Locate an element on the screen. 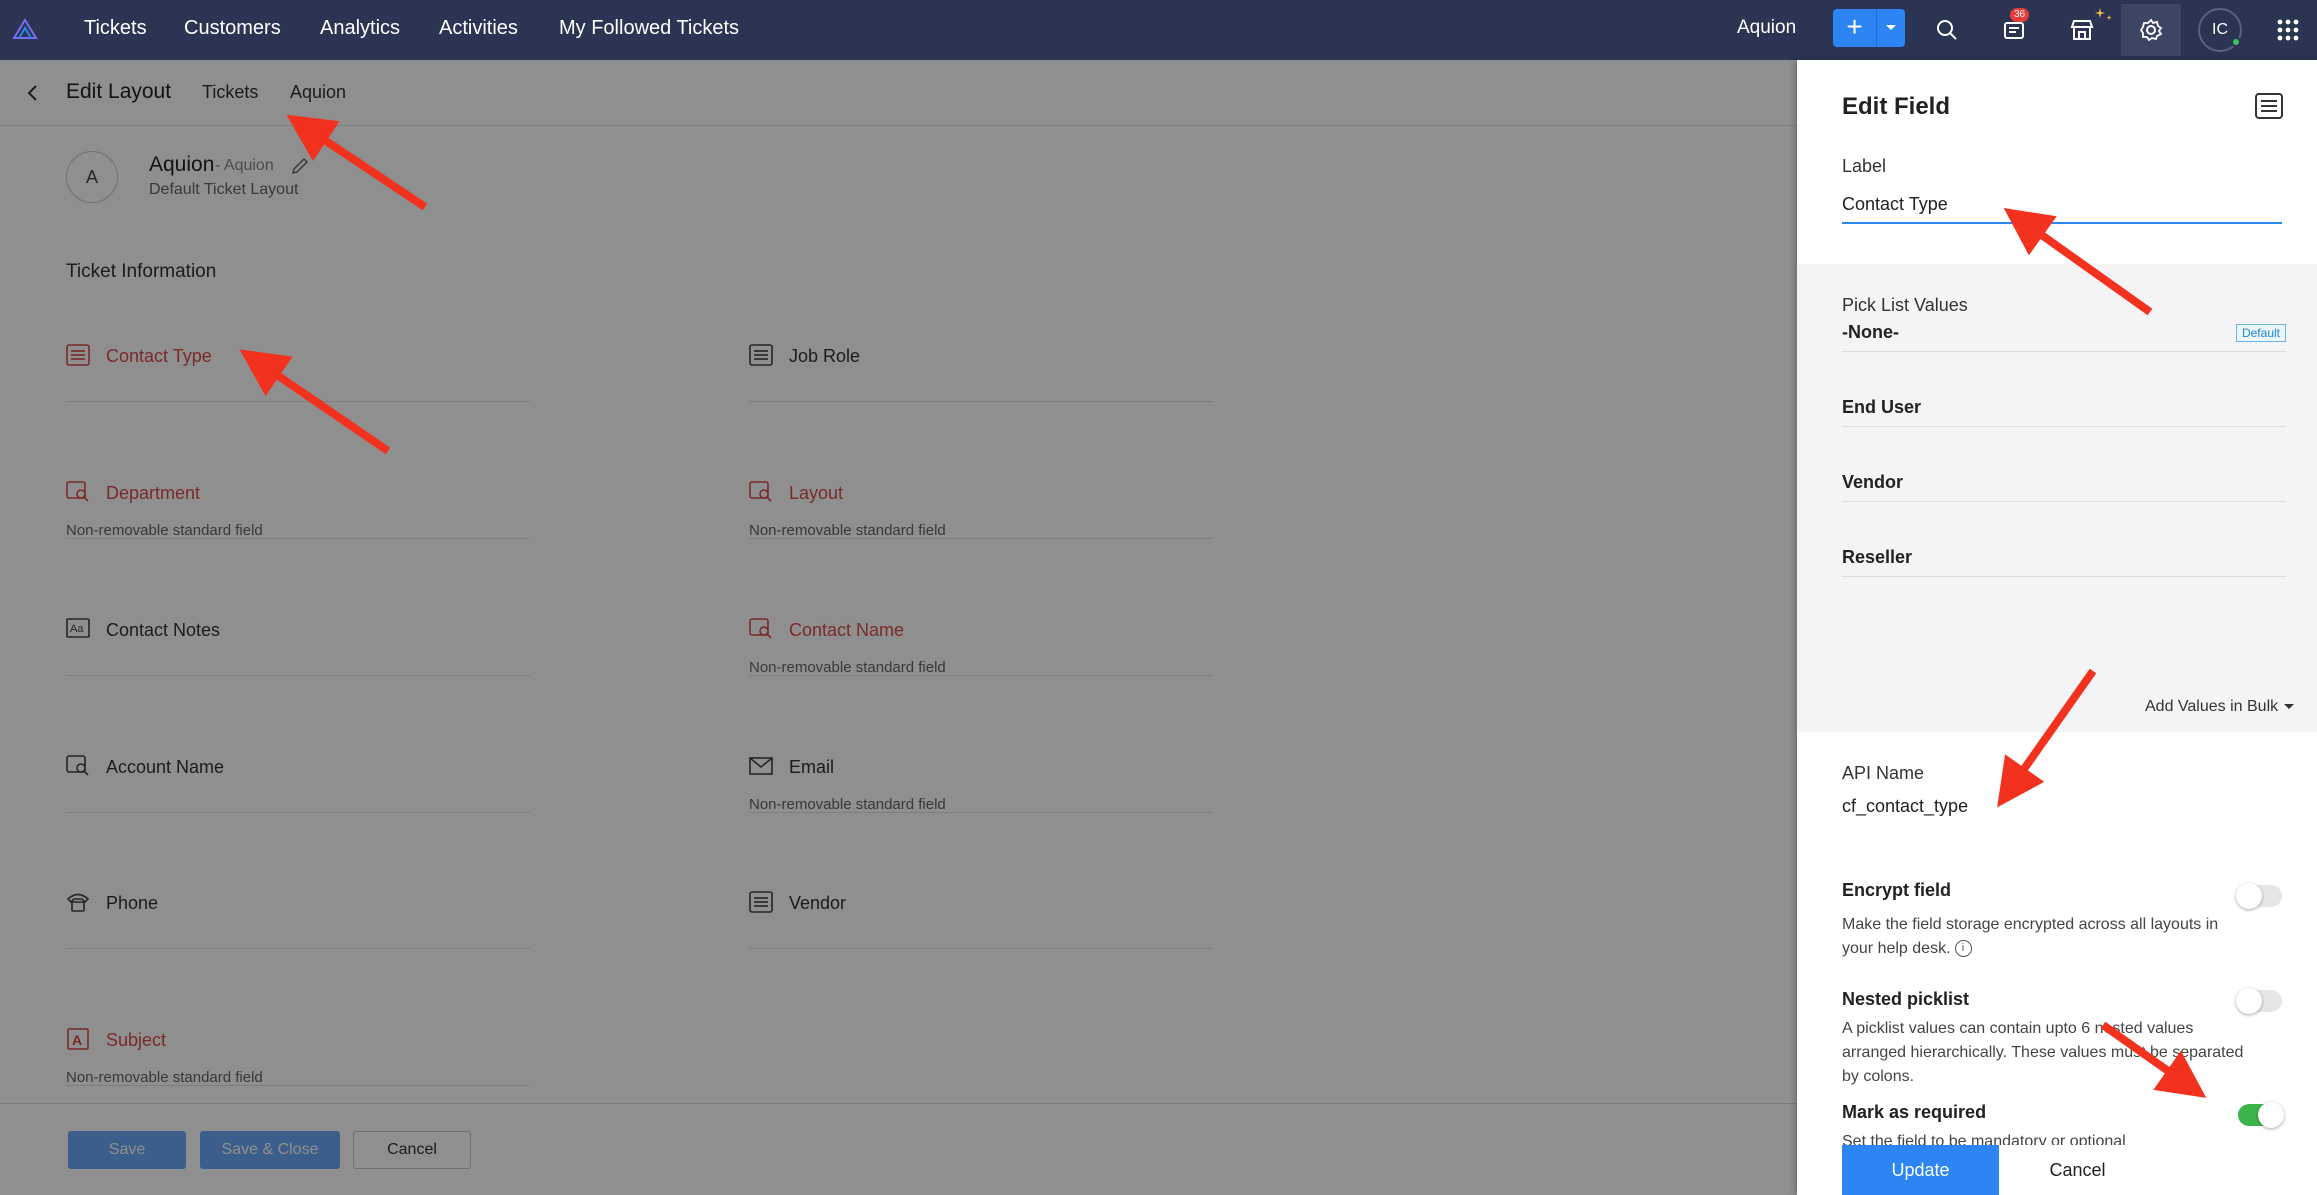 The image size is (2317, 1195). layout-department: - Aquion is located at coordinates (244, 165).